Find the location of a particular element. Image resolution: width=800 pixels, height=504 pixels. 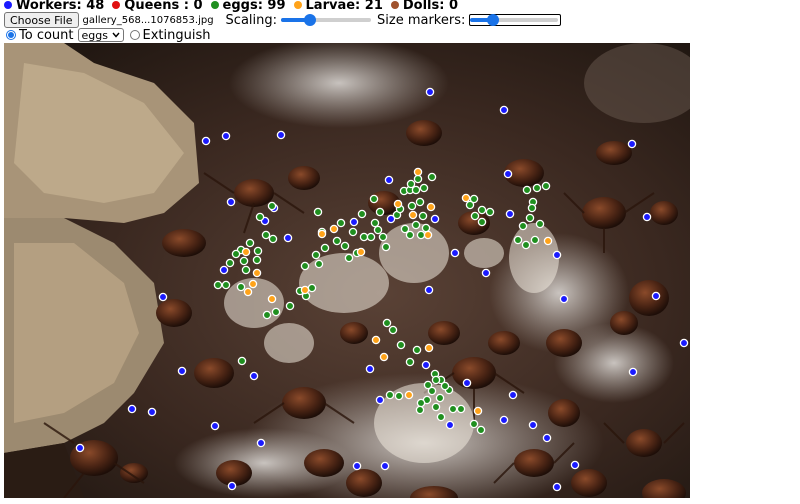

count-target-select: eggs is located at coordinates (100, 35).